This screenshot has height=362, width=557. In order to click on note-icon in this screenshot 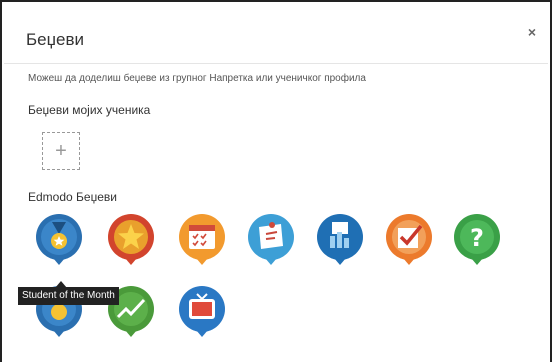, I will do `click(271, 239)`.